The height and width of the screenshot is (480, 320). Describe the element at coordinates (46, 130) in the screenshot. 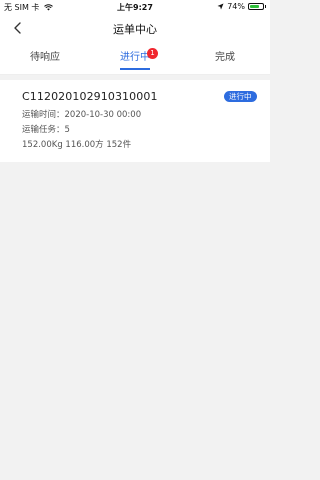

I see `transport-tasks: 运输任务：5` at that location.